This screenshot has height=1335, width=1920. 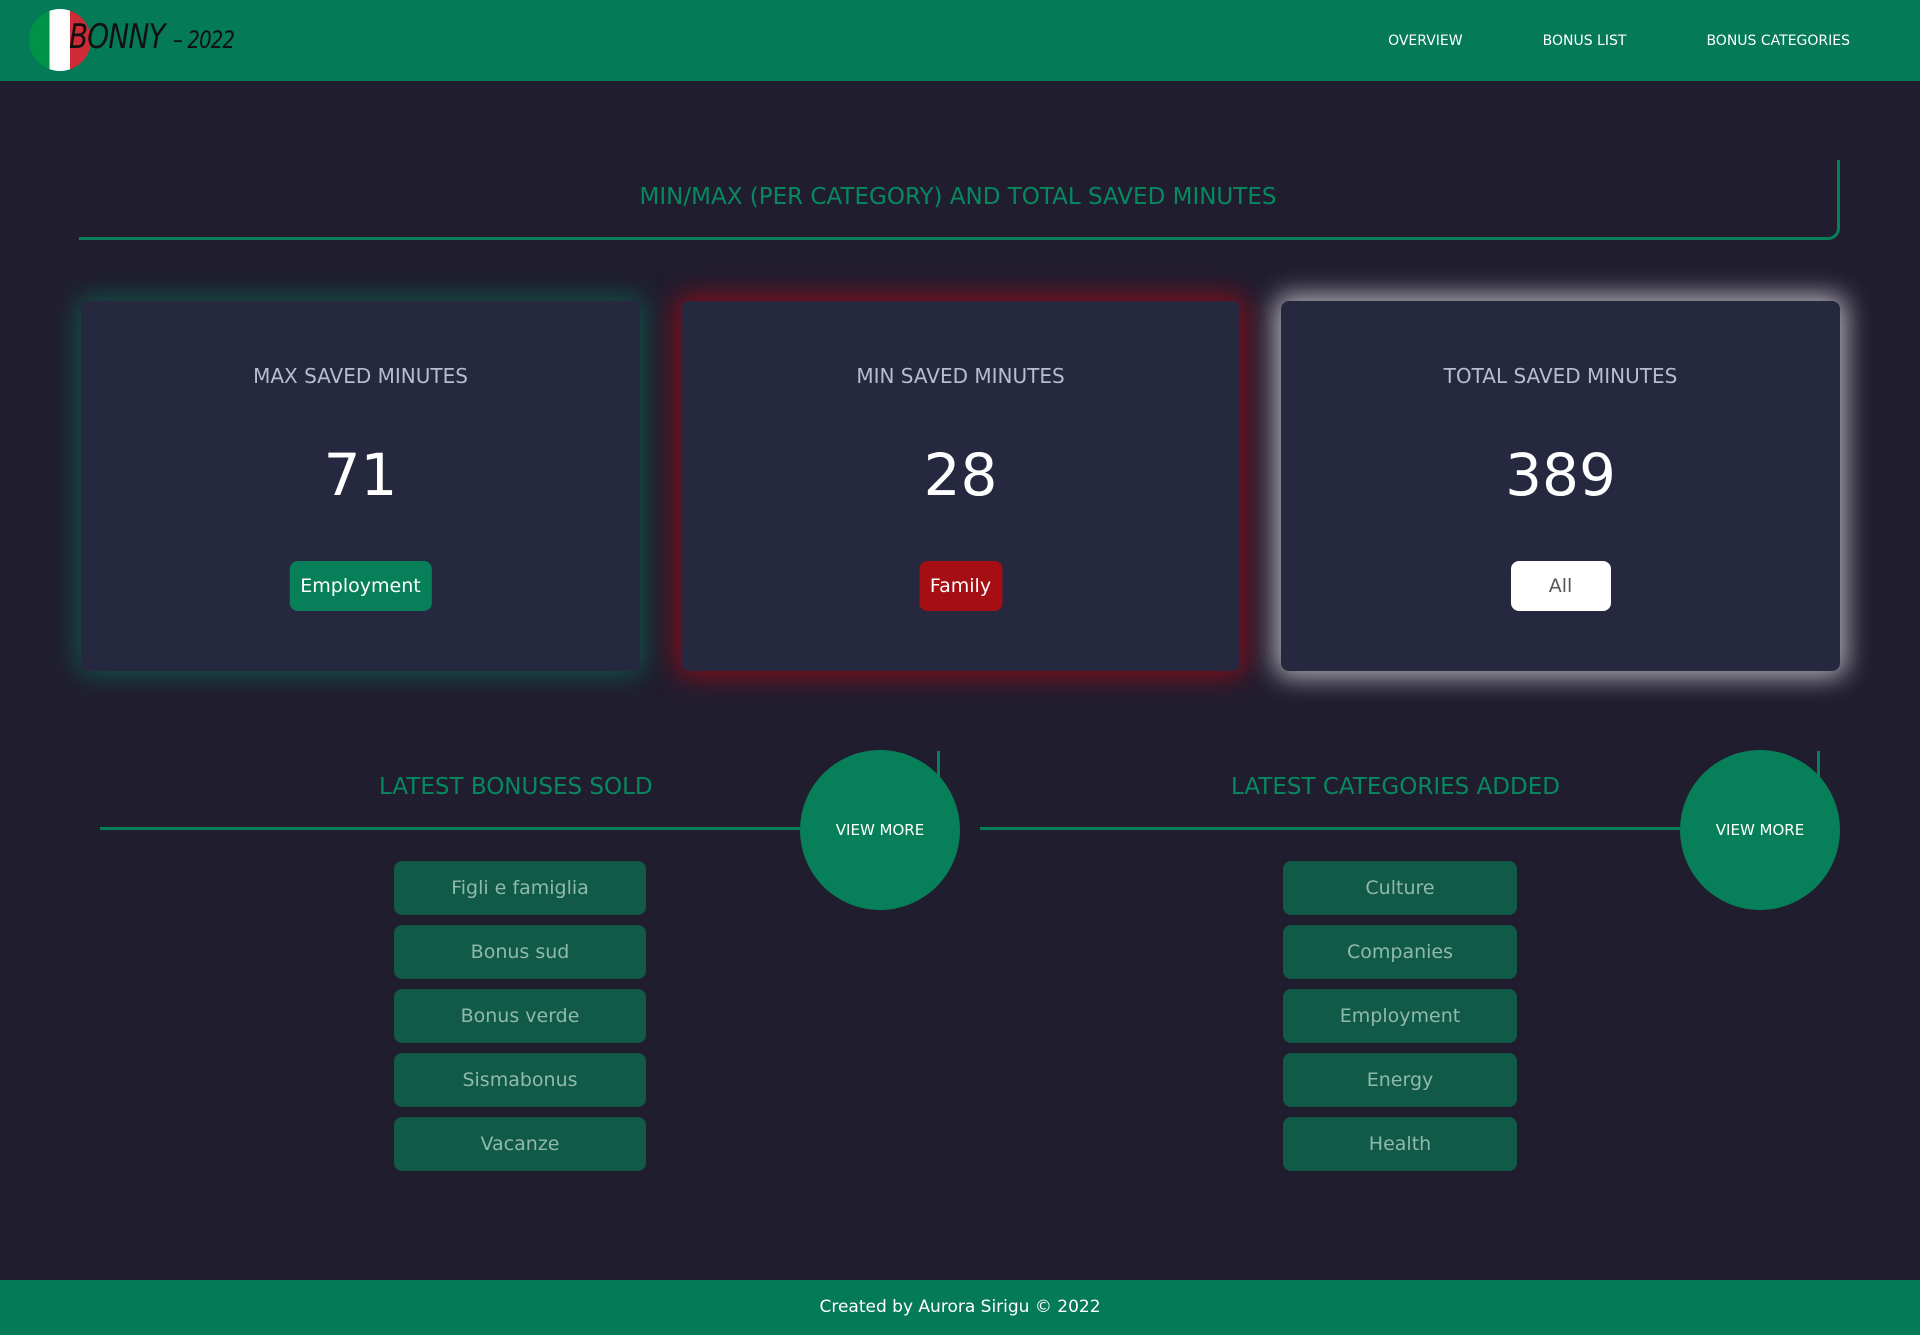 What do you see at coordinates (203, 40) in the screenshot?
I see `logo-year: – 2022` at bounding box center [203, 40].